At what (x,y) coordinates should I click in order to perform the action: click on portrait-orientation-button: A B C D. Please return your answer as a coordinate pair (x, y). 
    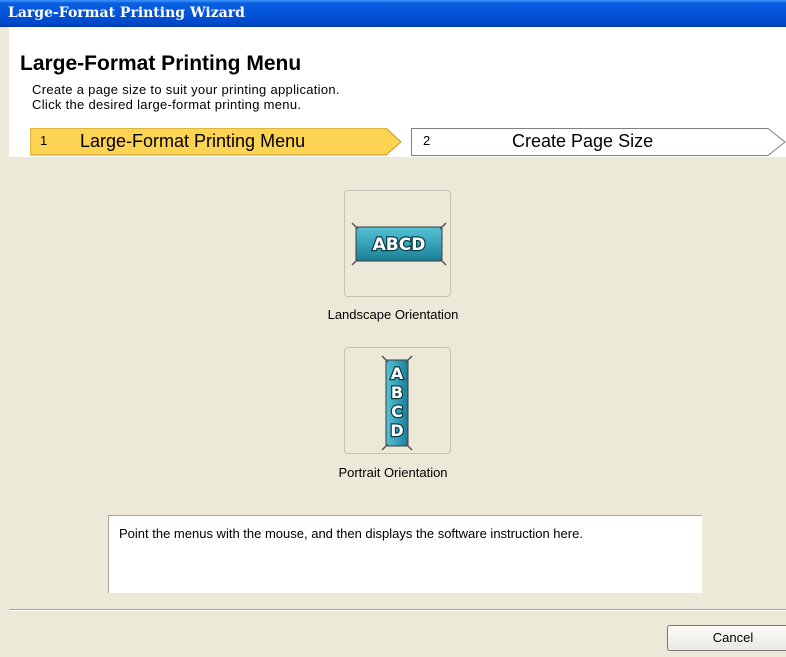
    Looking at the image, I should click on (397, 400).